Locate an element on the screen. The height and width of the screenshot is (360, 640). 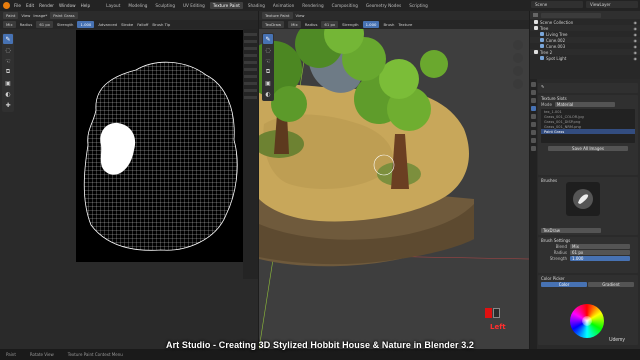
view-direction-label: Left is located at coordinates (498, 327).